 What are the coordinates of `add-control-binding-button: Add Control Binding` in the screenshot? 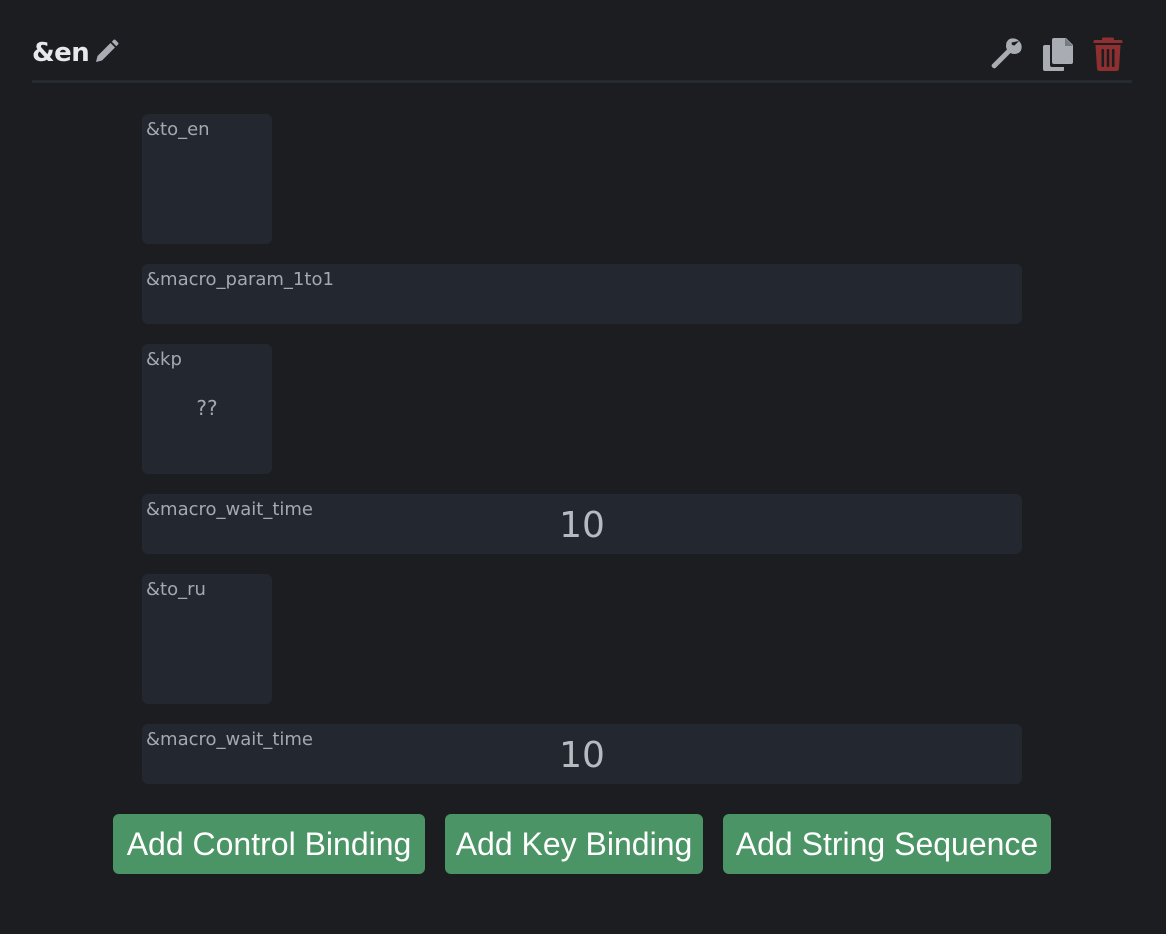 It's located at (269, 844).